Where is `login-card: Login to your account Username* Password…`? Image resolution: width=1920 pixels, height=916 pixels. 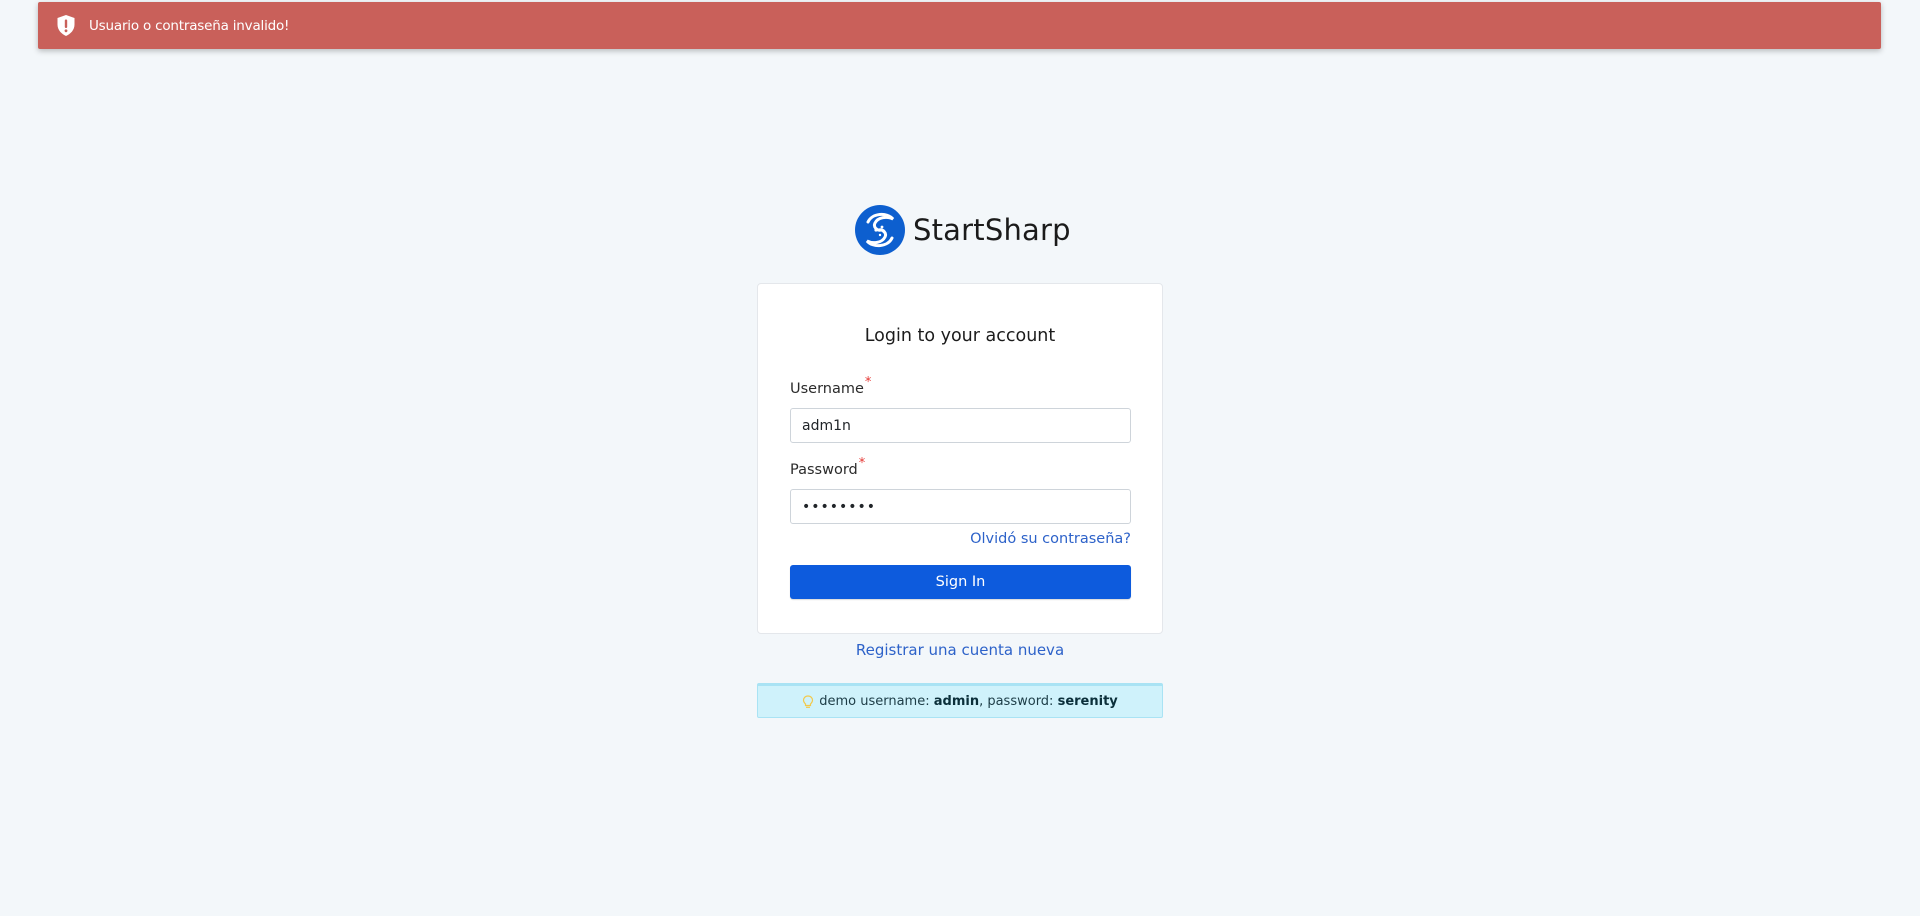 login-card: Login to your account Username* Password… is located at coordinates (960, 458).